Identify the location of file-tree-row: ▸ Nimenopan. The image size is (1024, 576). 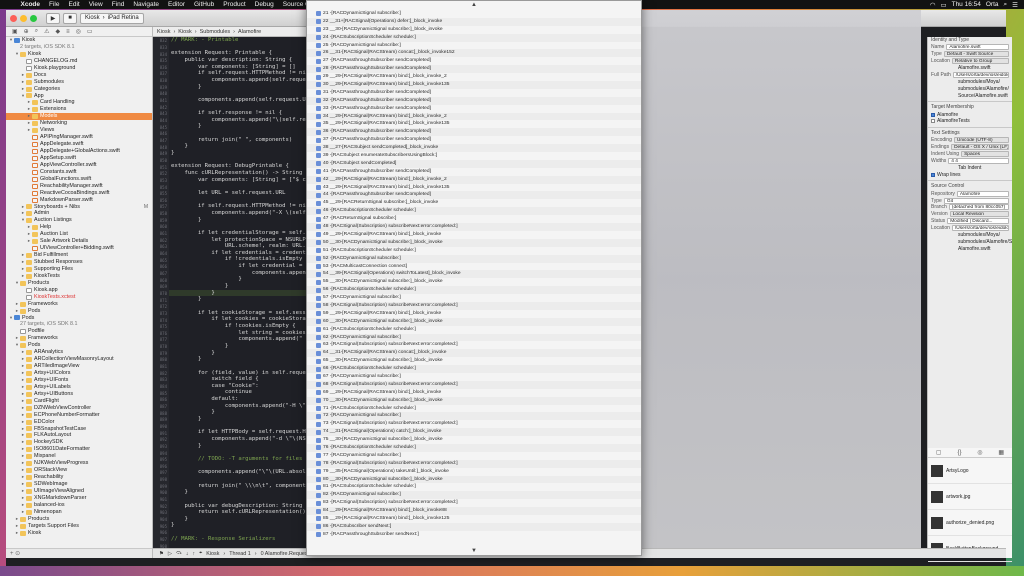
(79, 512).